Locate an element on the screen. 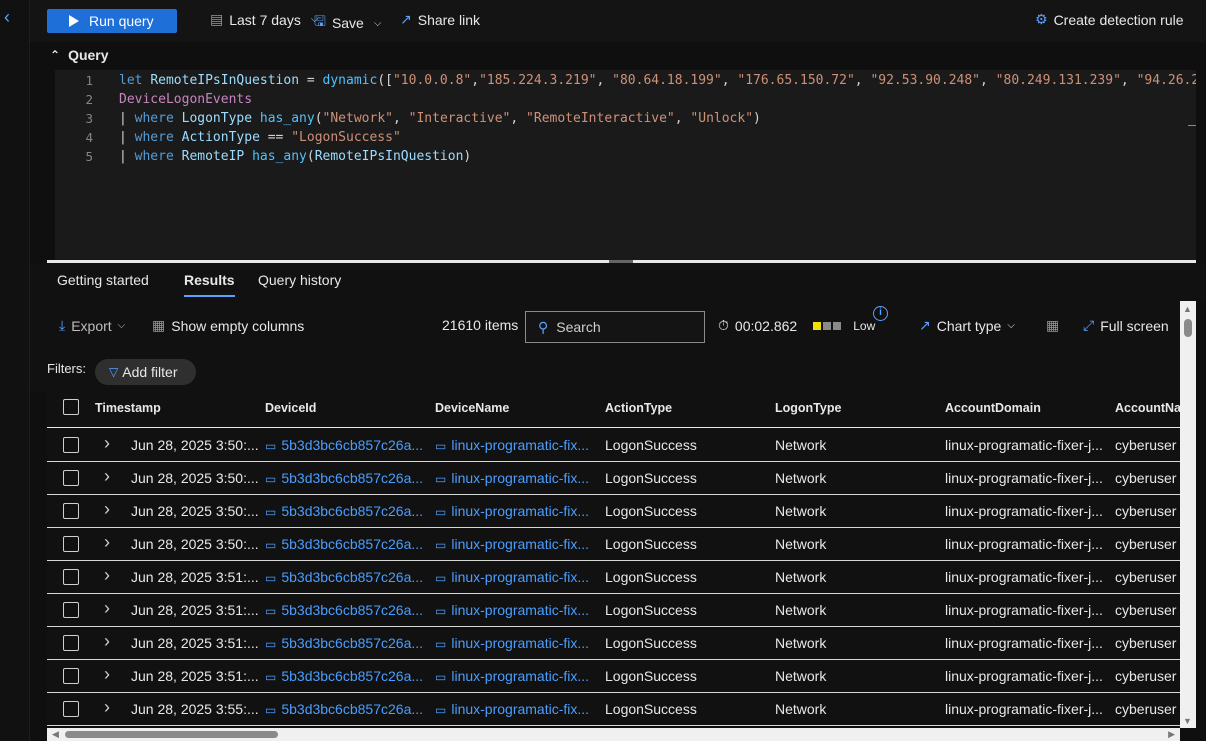 Image resolution: width=1206 pixels, height=741 pixels. create-detection-rule-button: ⚙ Create detection rule is located at coordinates (1109, 19).